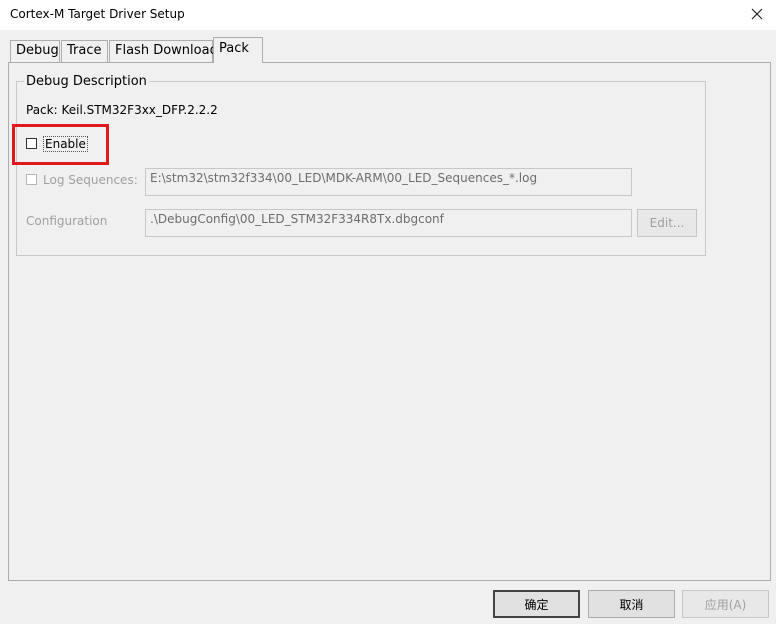  I want to click on log-sequences-label: Log Sequences:, so click(90, 180).